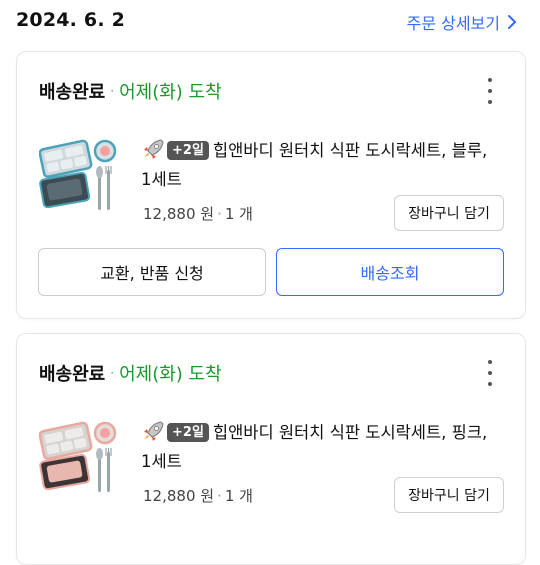  What do you see at coordinates (152, 272) in the screenshot?
I see `exchange-return-button: 교환, 반품 신청` at bounding box center [152, 272].